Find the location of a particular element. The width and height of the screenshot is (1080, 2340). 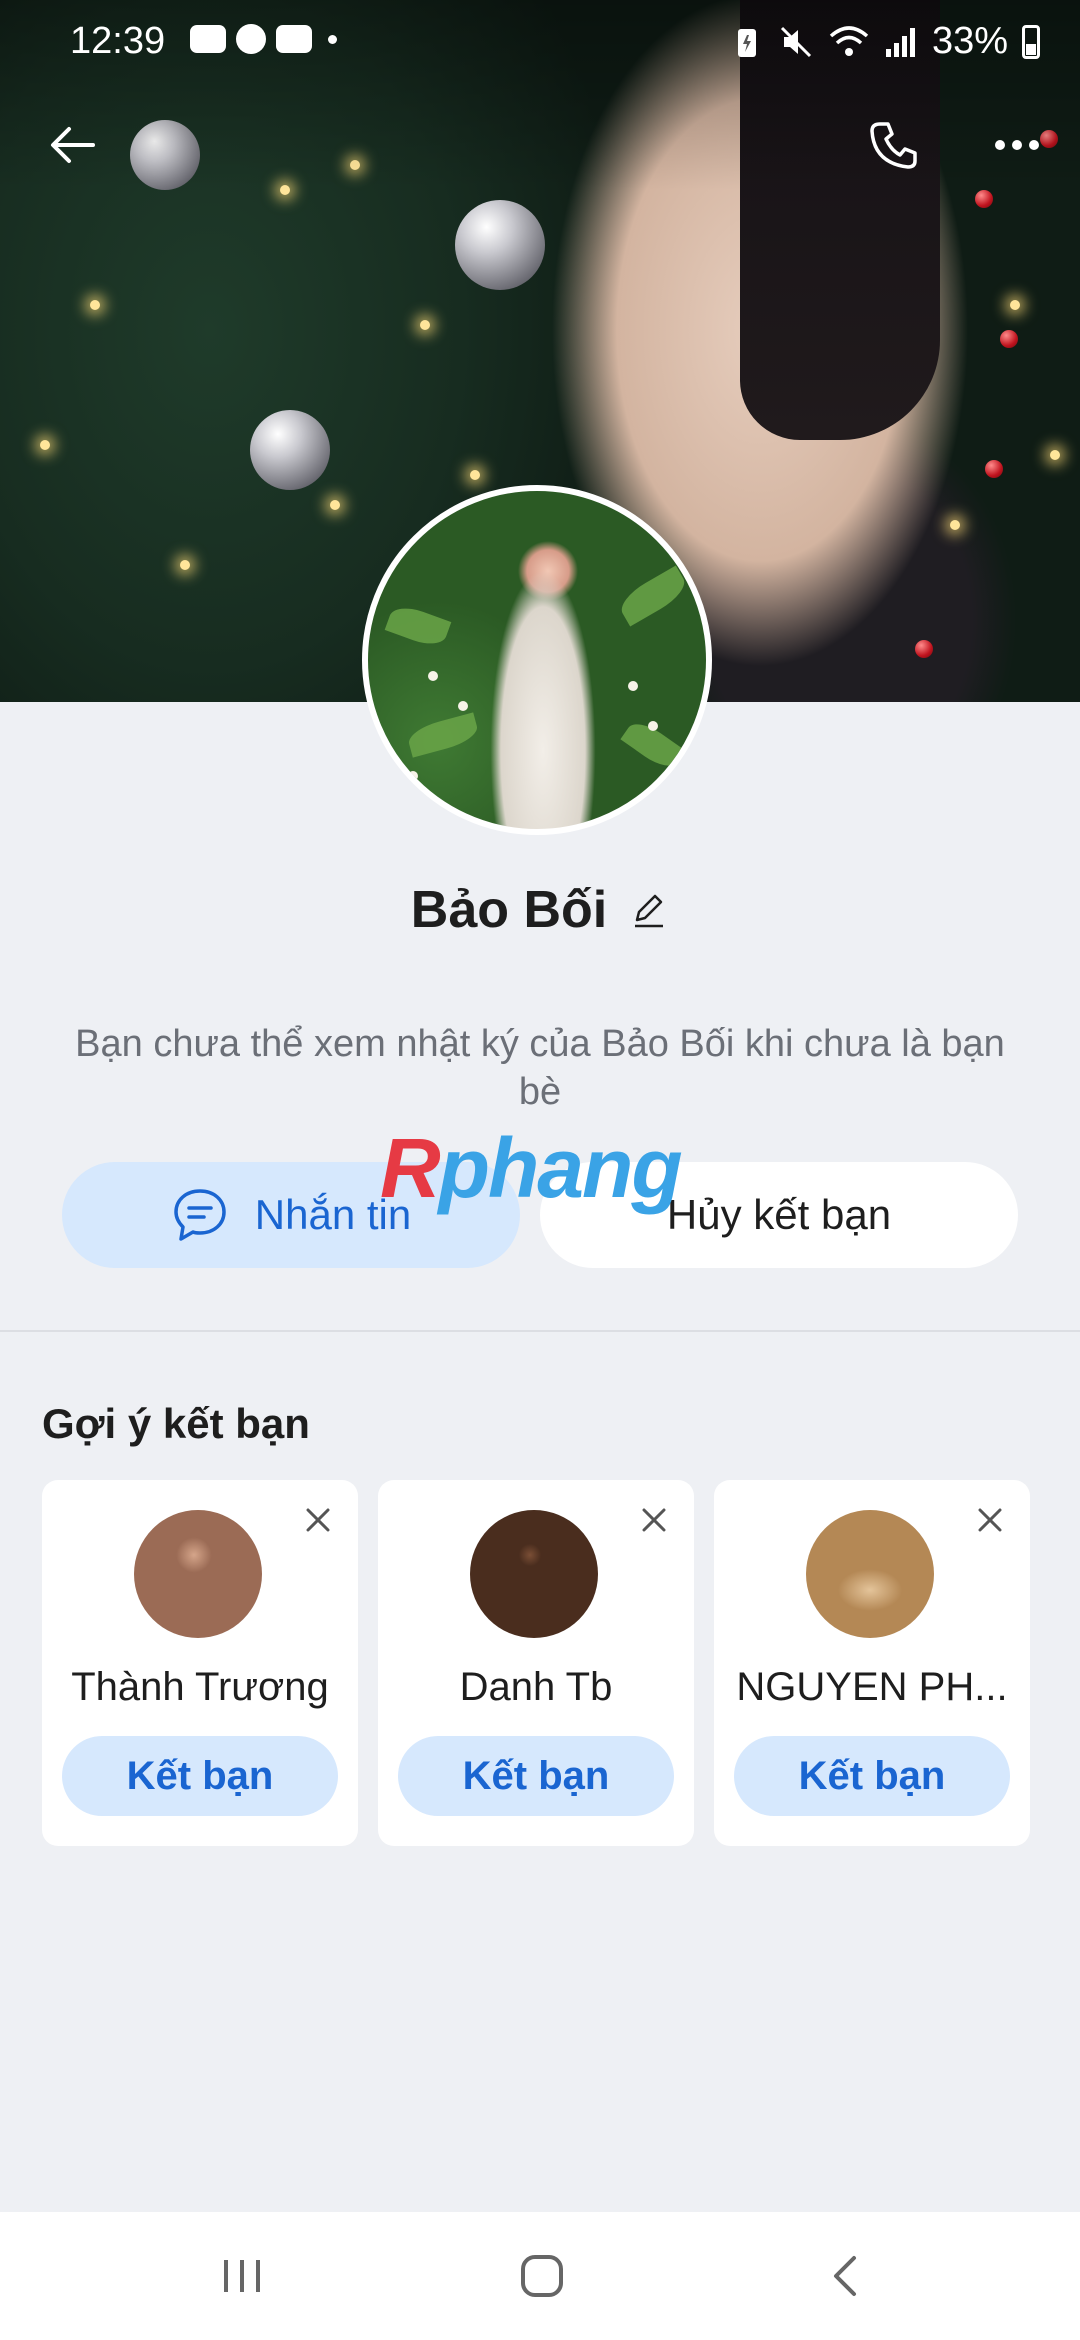

back-arrow-icon is located at coordinates (73, 145).